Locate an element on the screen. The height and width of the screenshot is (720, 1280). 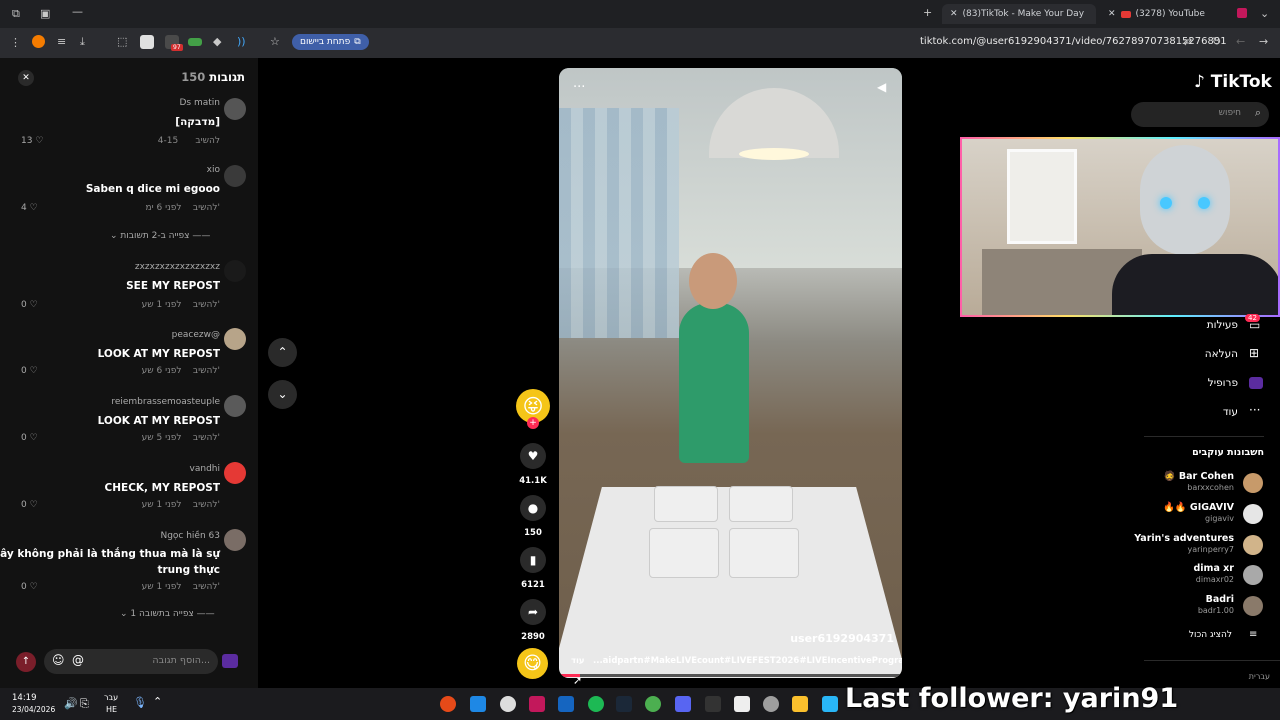
language-indicator-top: עבר is located at coordinates (111, 697).